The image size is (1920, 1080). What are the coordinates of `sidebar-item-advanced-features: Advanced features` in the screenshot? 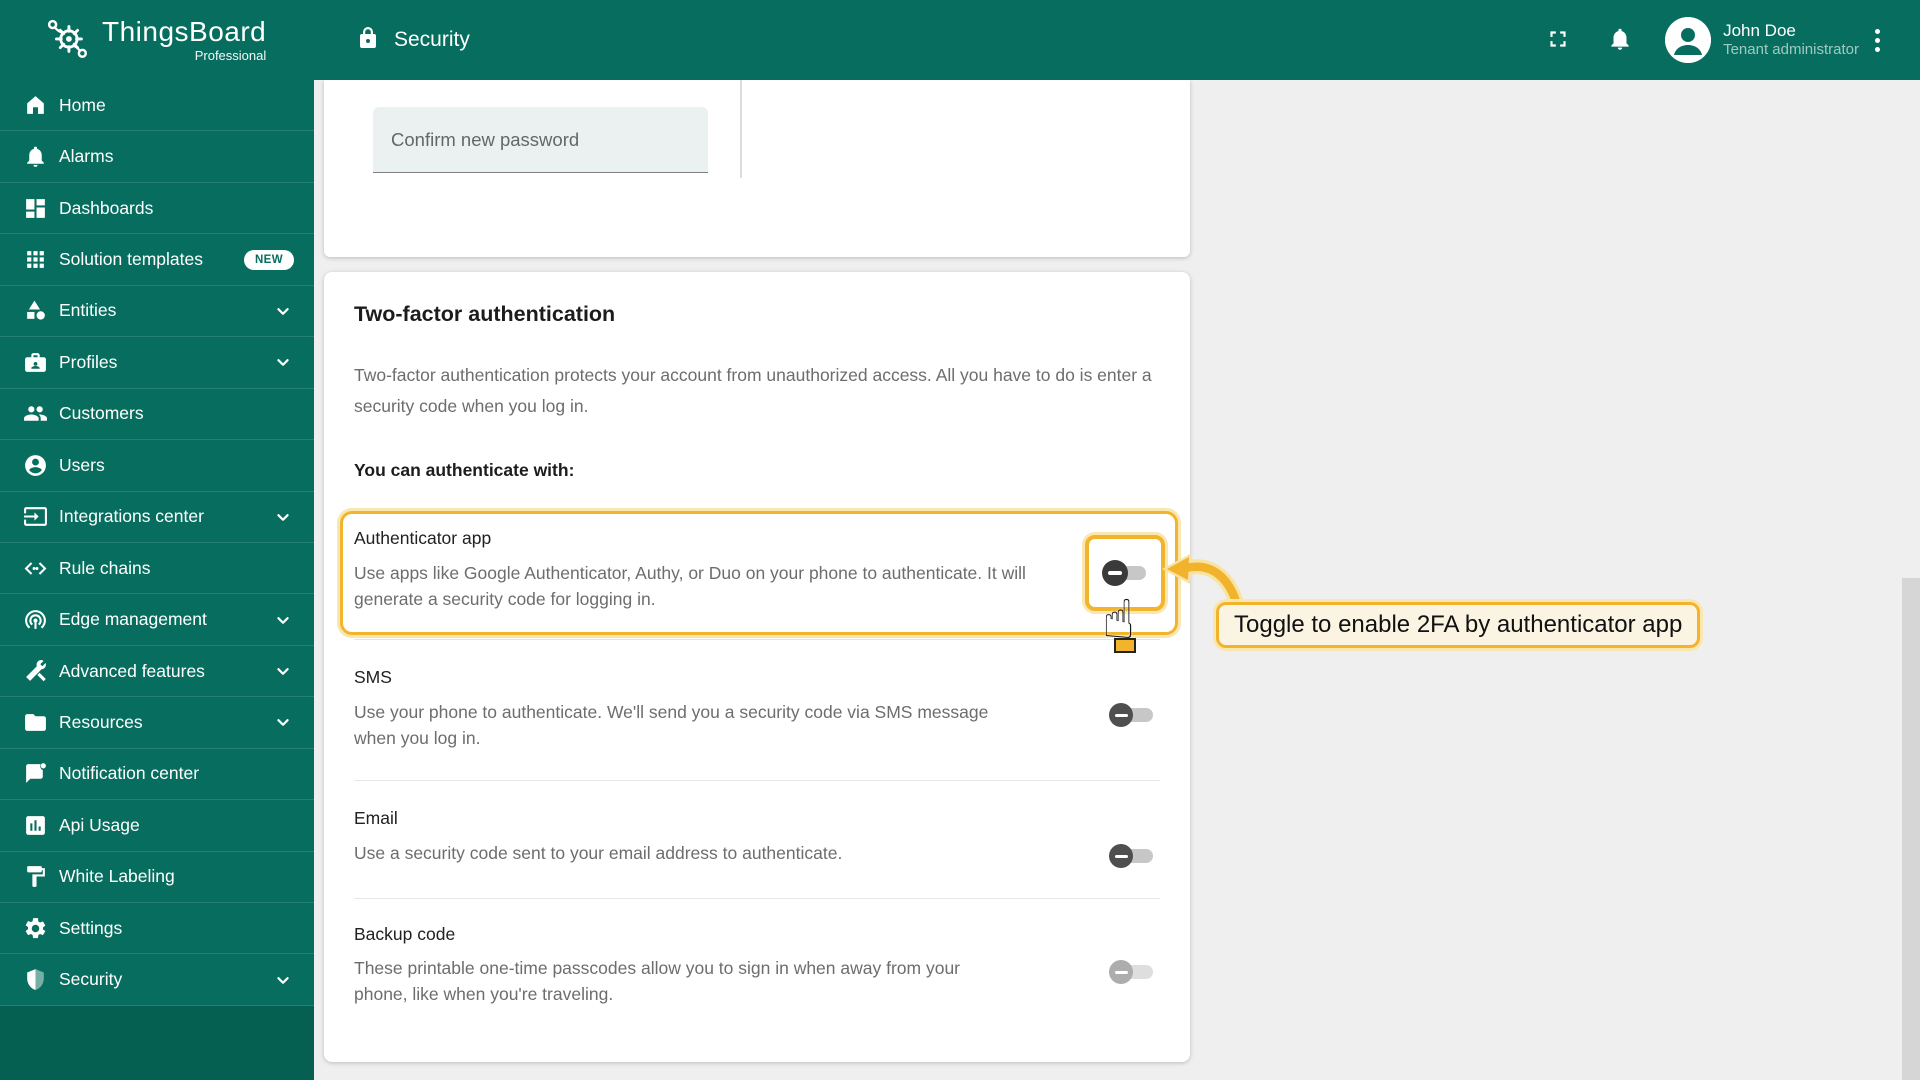 It's located at (157, 672).